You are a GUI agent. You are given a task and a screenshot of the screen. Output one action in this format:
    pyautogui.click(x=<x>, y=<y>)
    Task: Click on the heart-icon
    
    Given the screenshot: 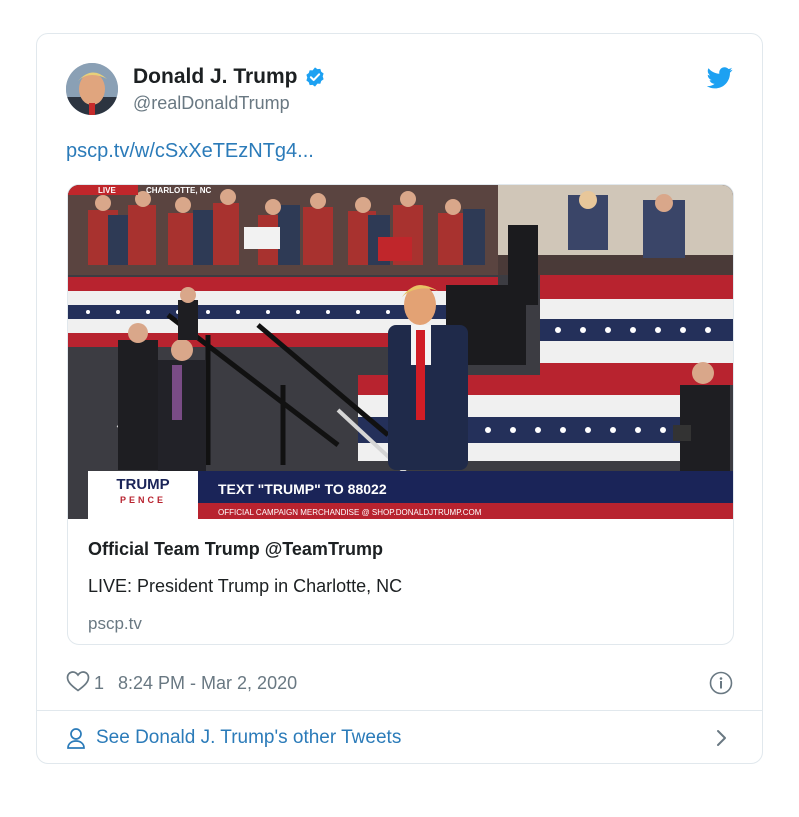 What is the action you would take?
    pyautogui.click(x=78, y=683)
    